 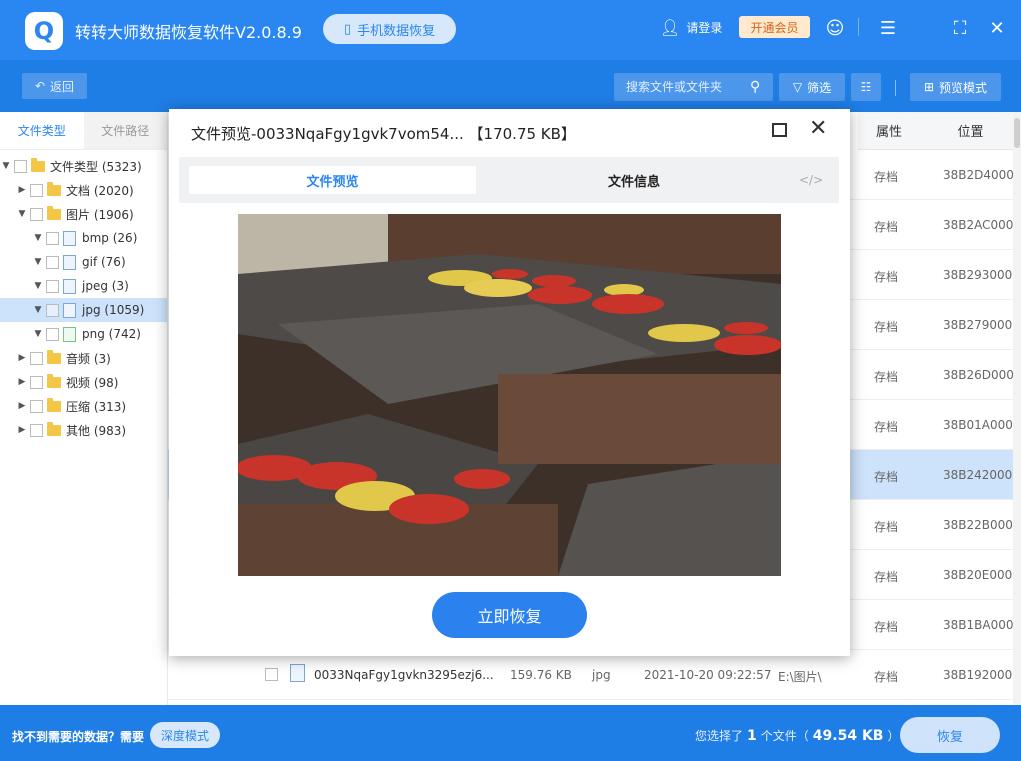 I want to click on tree-label: 压缩 (313), so click(x=96, y=406).